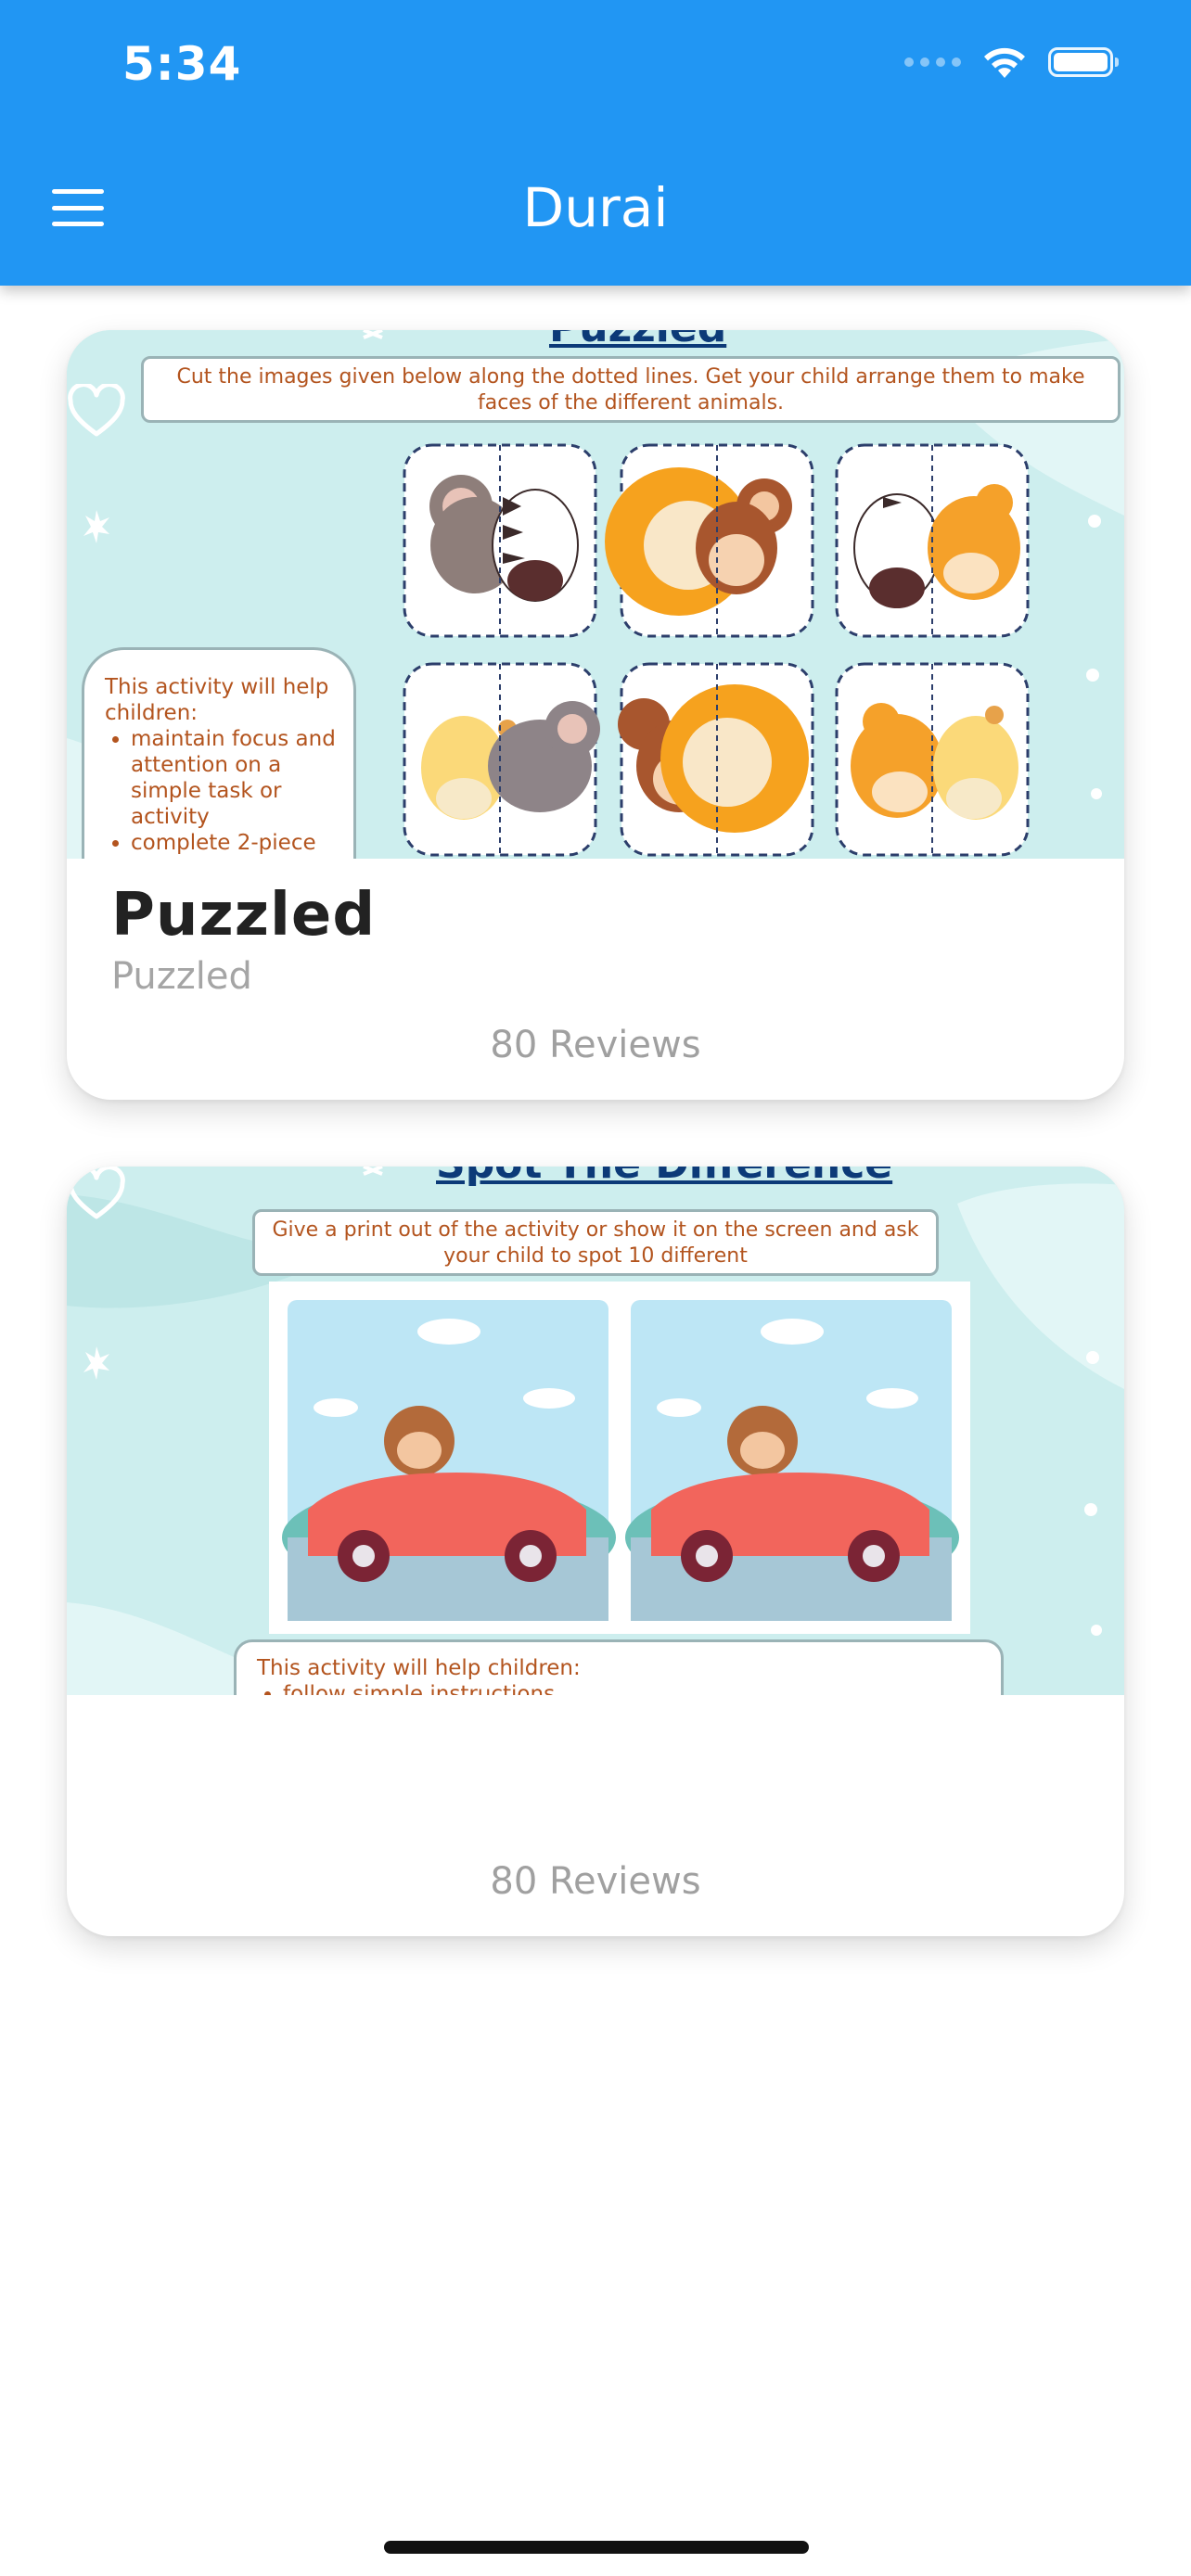 The width and height of the screenshot is (1191, 2576). What do you see at coordinates (595, 207) in the screenshot?
I see `app-bar-title: Durai` at bounding box center [595, 207].